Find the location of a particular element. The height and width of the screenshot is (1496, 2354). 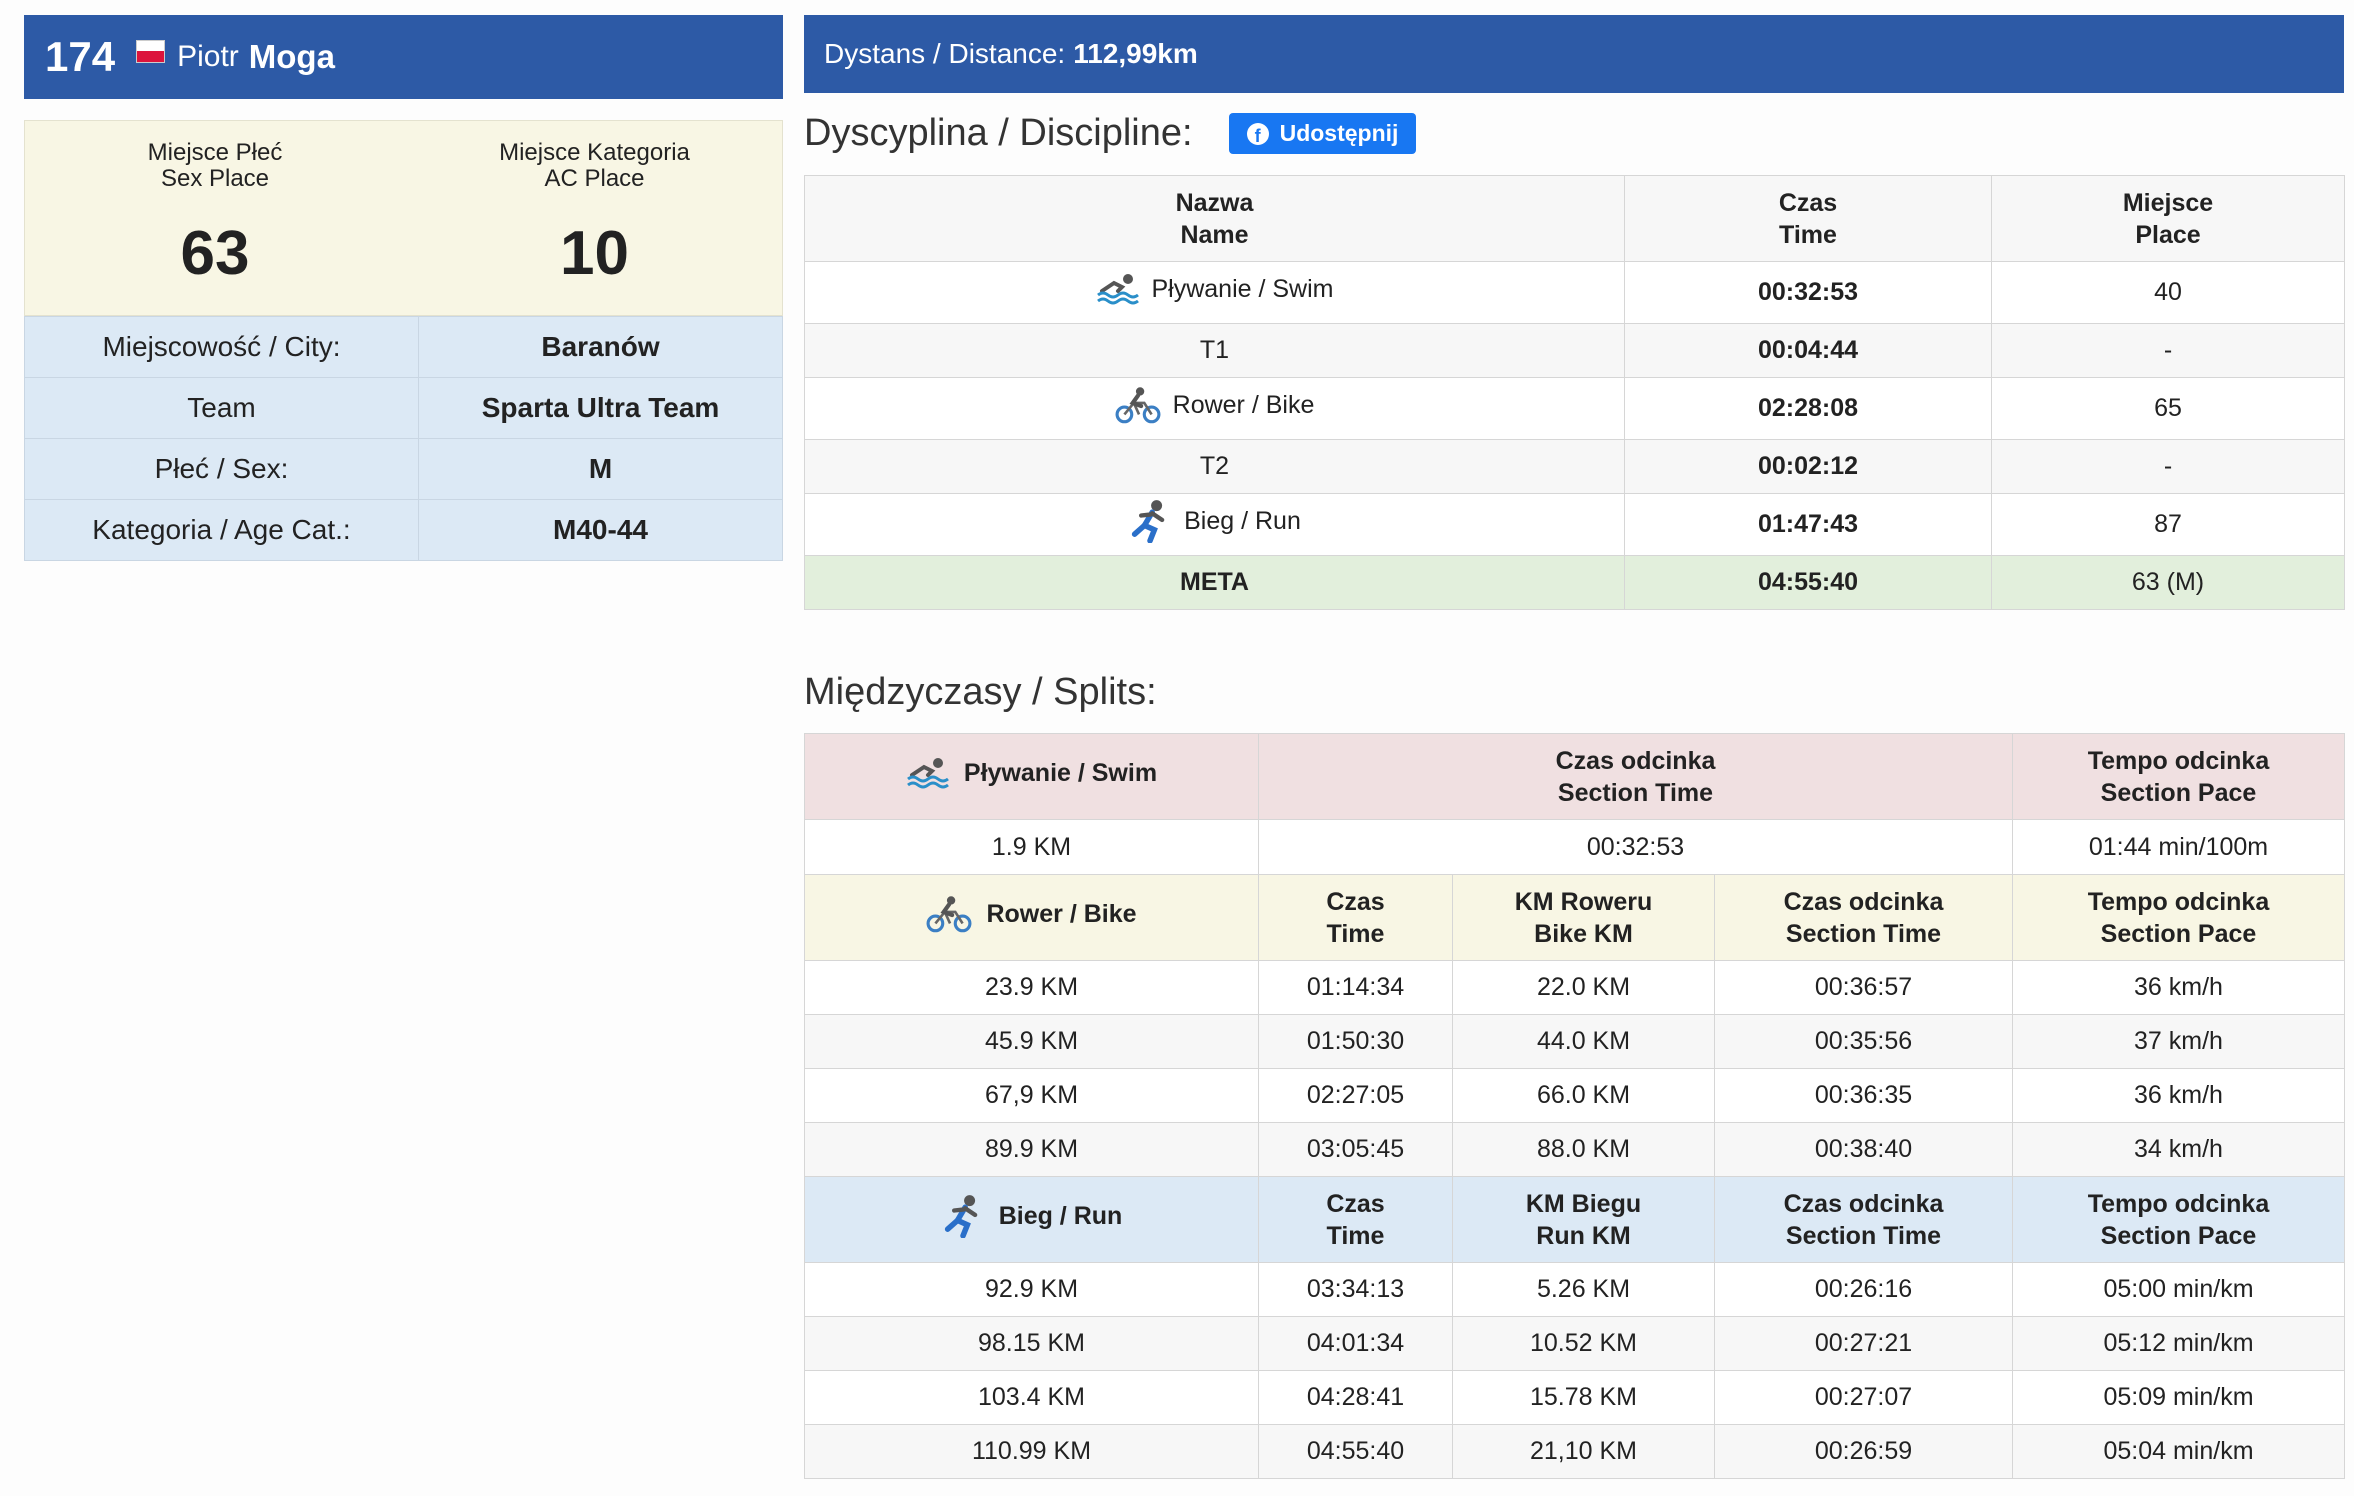

swim-icon is located at coordinates (1118, 289).